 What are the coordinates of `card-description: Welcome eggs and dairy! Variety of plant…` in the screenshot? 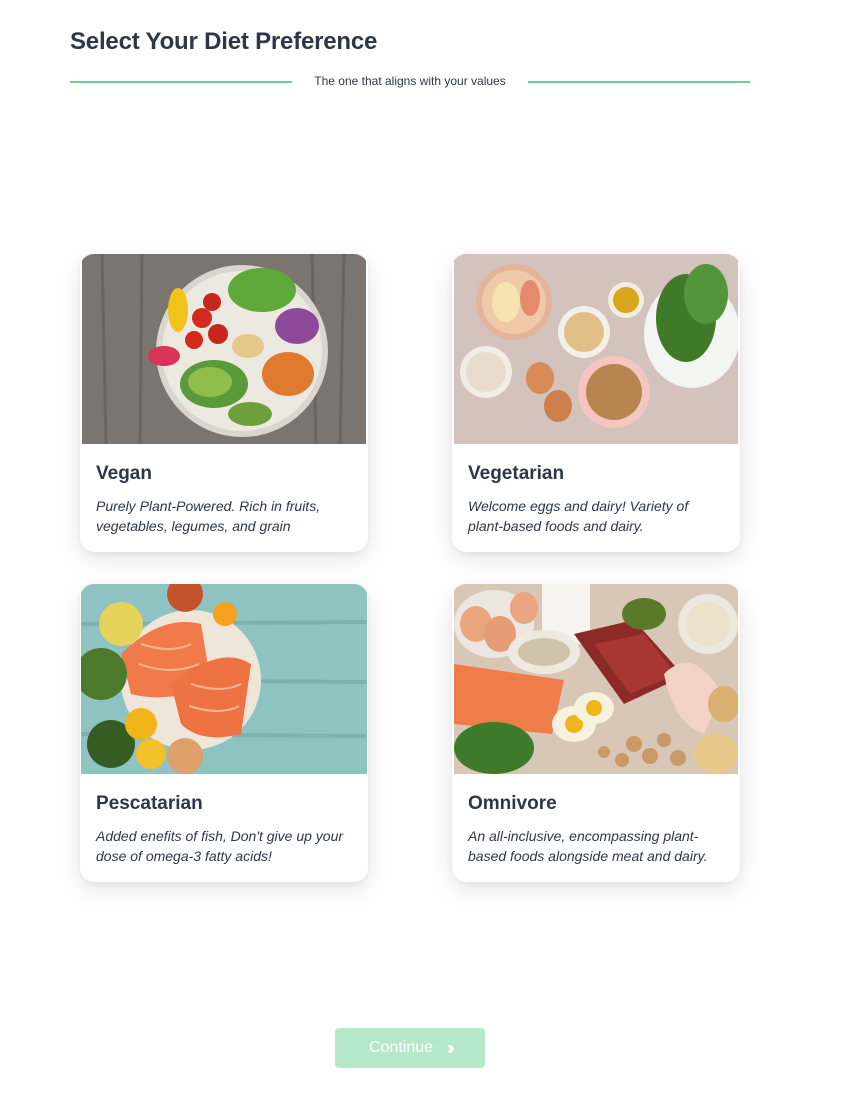 It's located at (578, 516).